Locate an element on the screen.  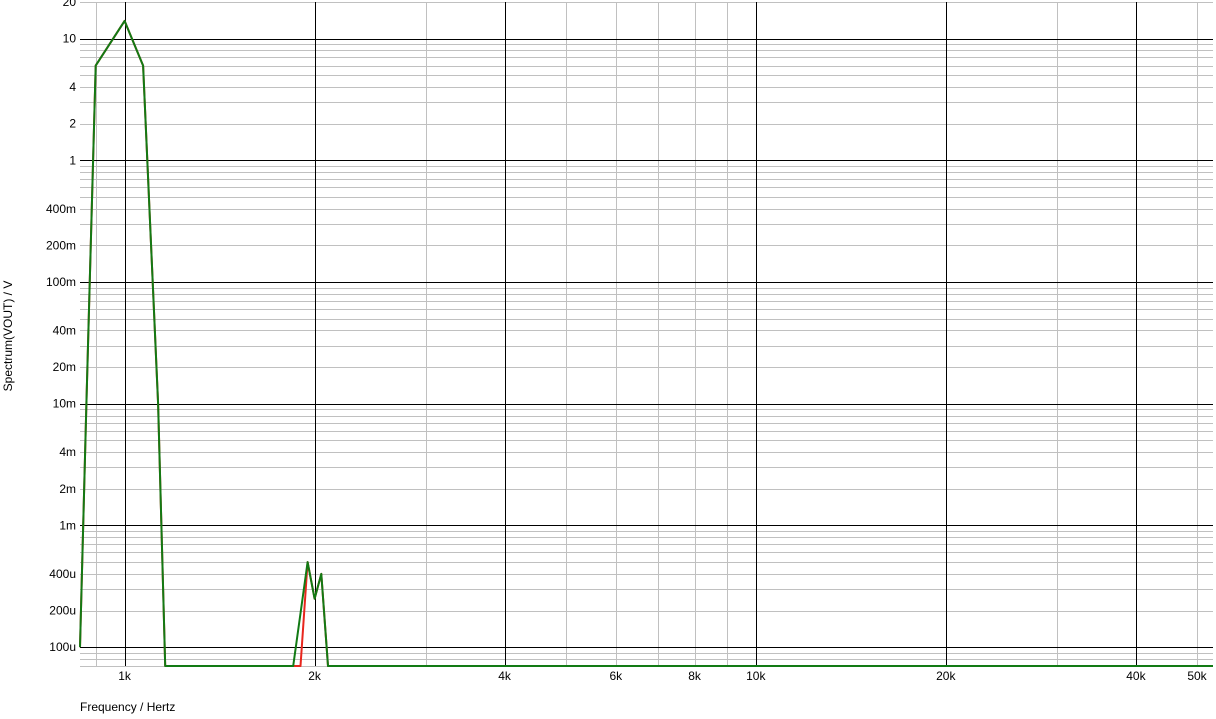
x-tick-label: 8k is located at coordinates (695, 676).